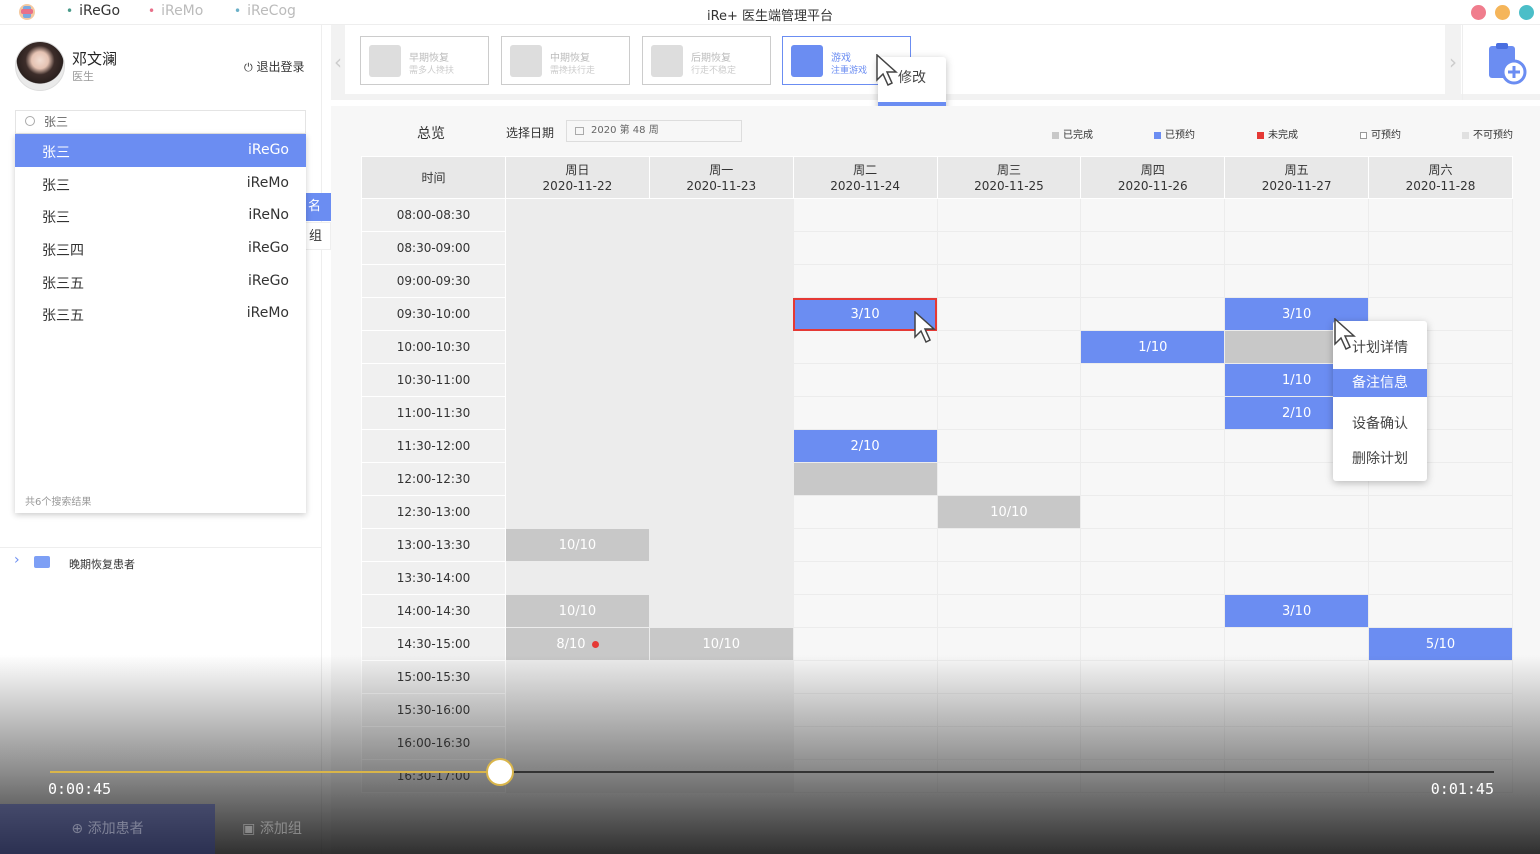  What do you see at coordinates (274, 66) in the screenshot?
I see `logout-button: ⏻ 退出登录` at bounding box center [274, 66].